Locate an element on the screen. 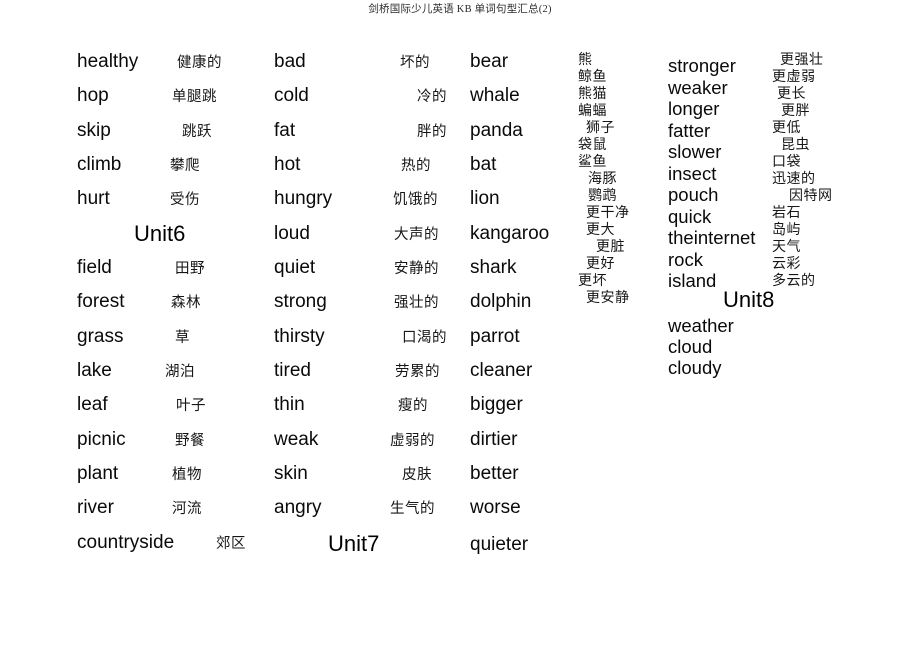 The image size is (920, 651). word-english: island is located at coordinates (692, 280).